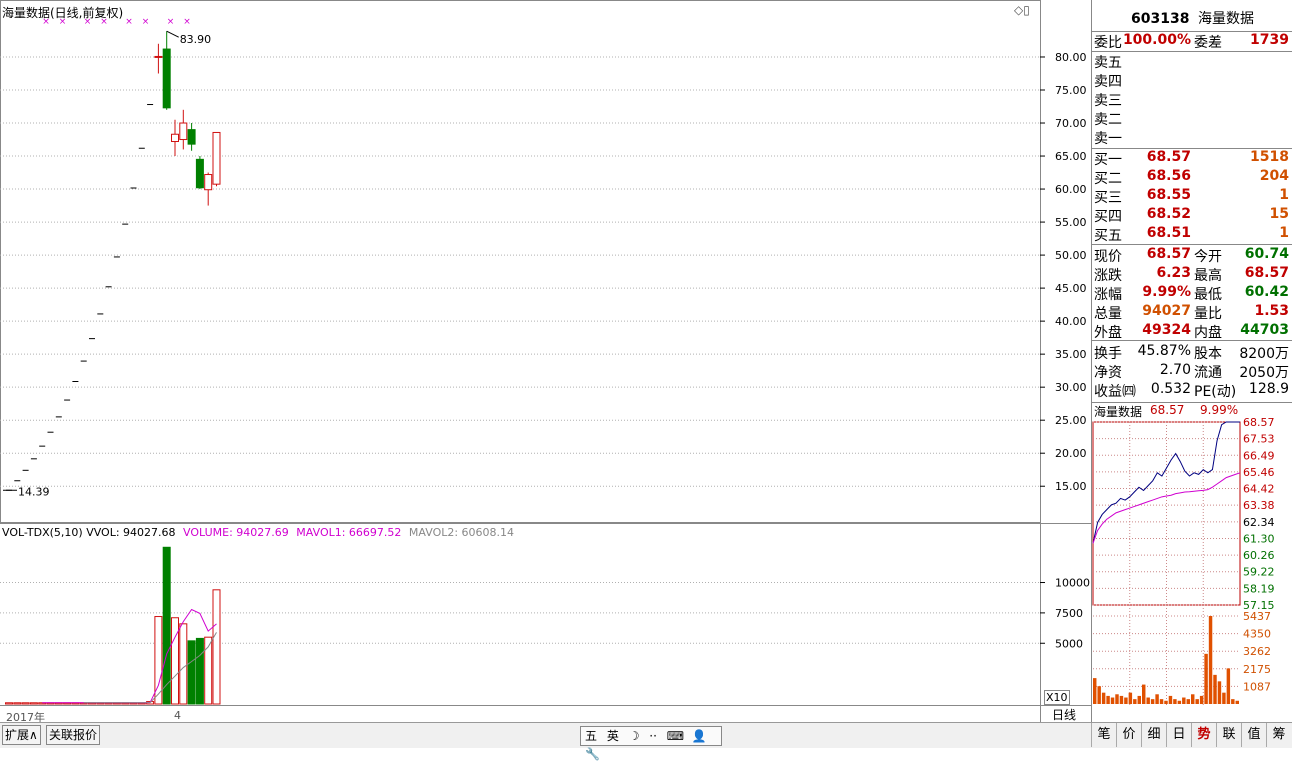  I want to click on weibi-label: 委比, so click(1108, 43).